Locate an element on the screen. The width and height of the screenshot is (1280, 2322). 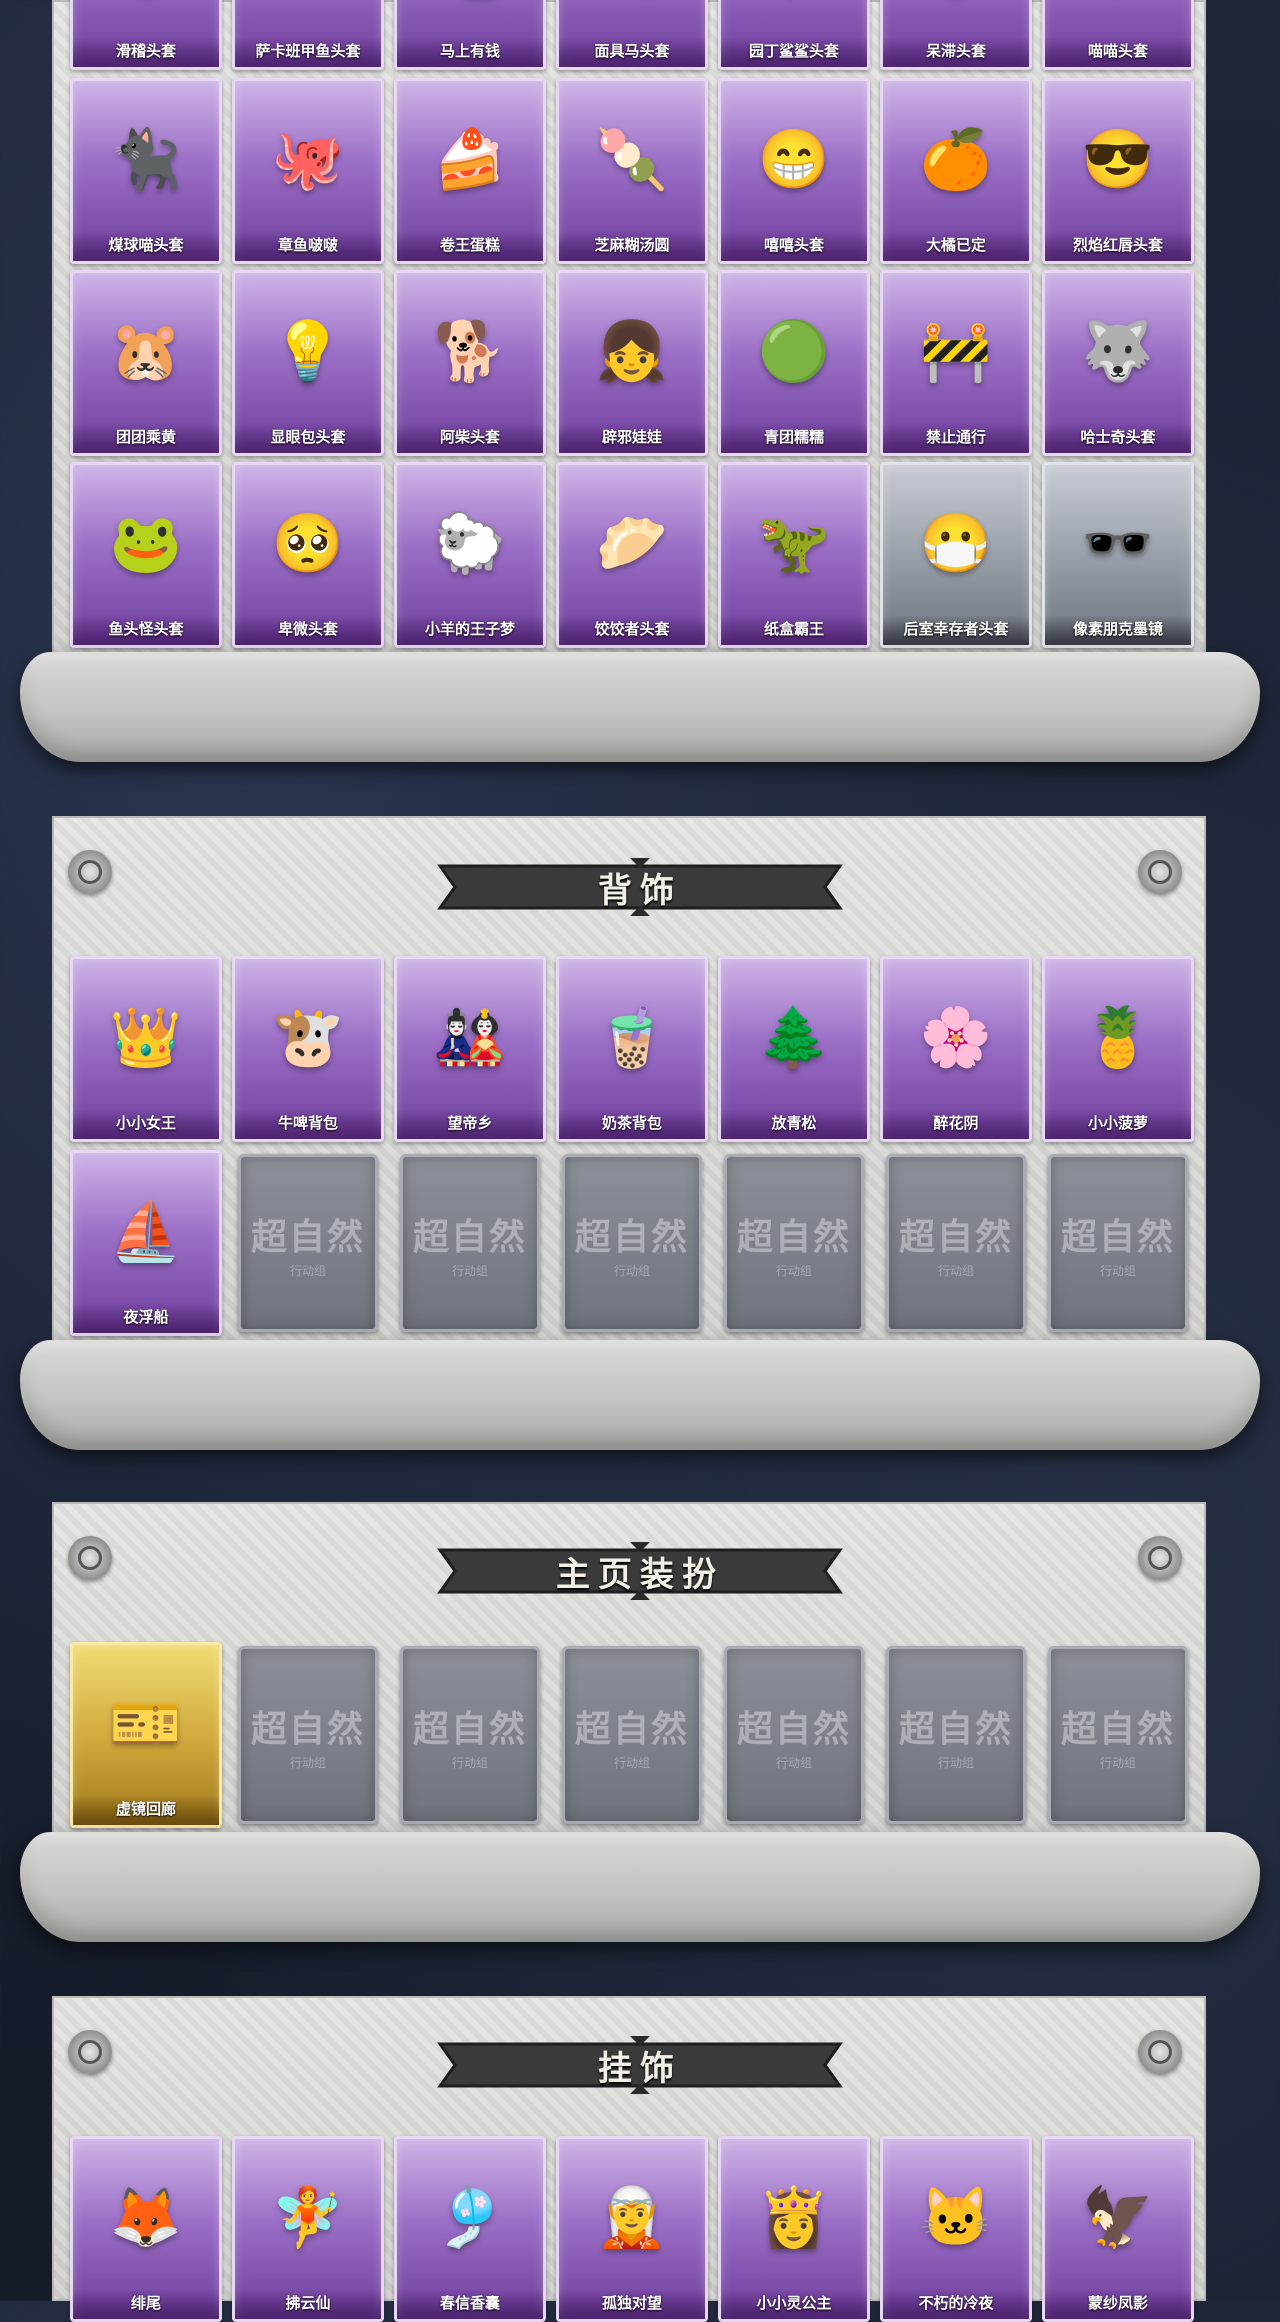
item-card: 👧 辟邪娃娃 is located at coordinates (632, 363).